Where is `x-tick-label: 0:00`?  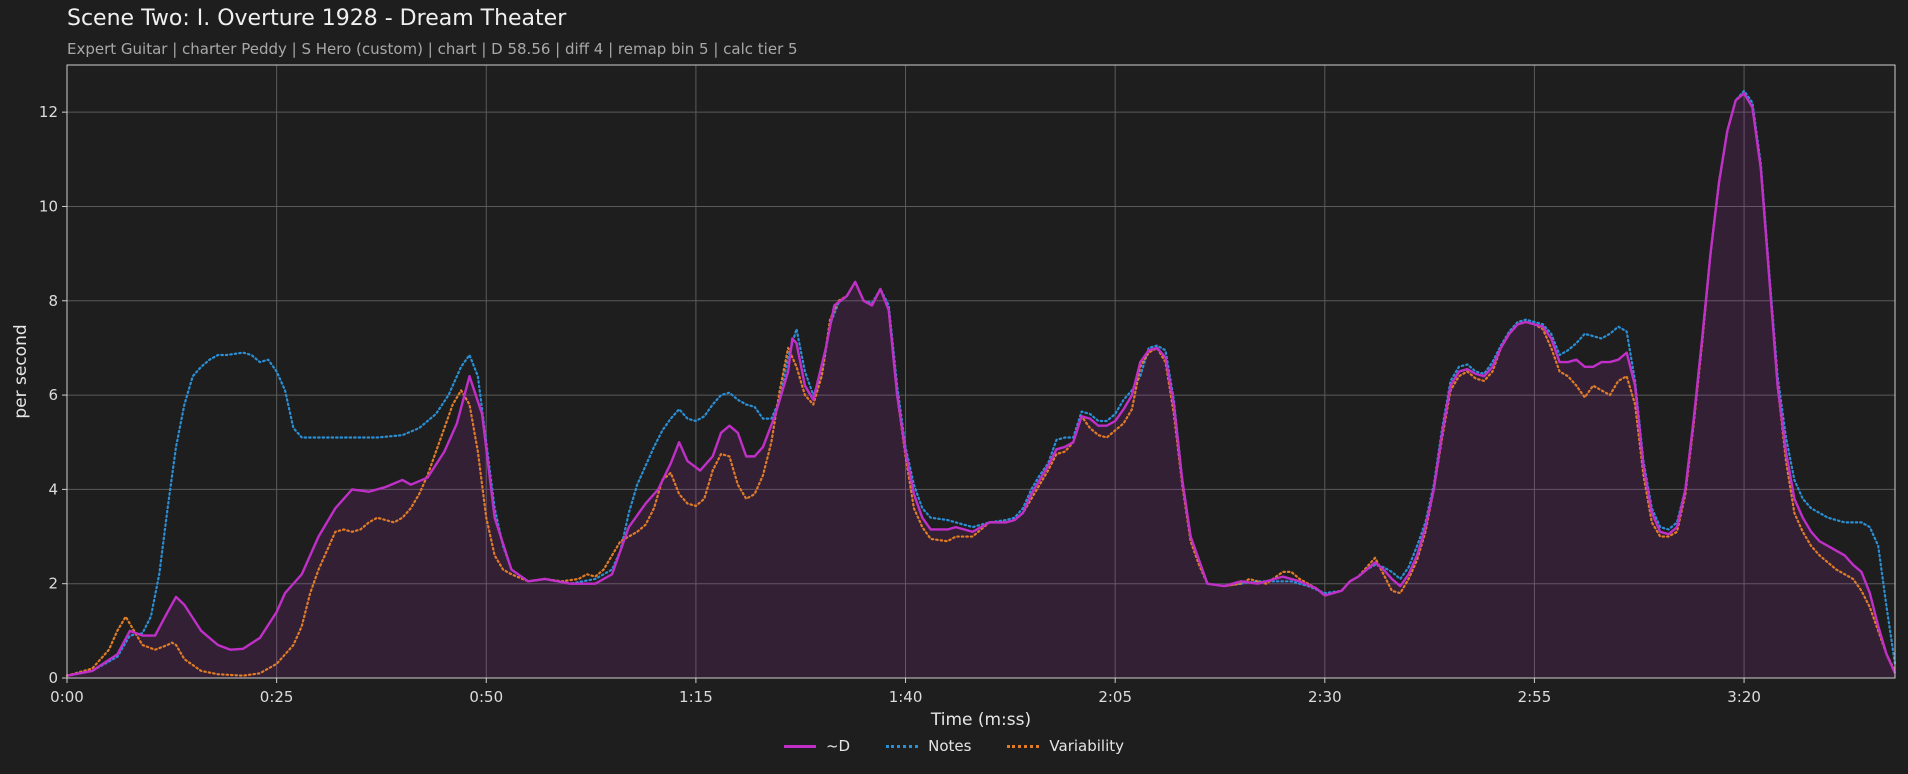
x-tick-label: 0:00 is located at coordinates (67, 697).